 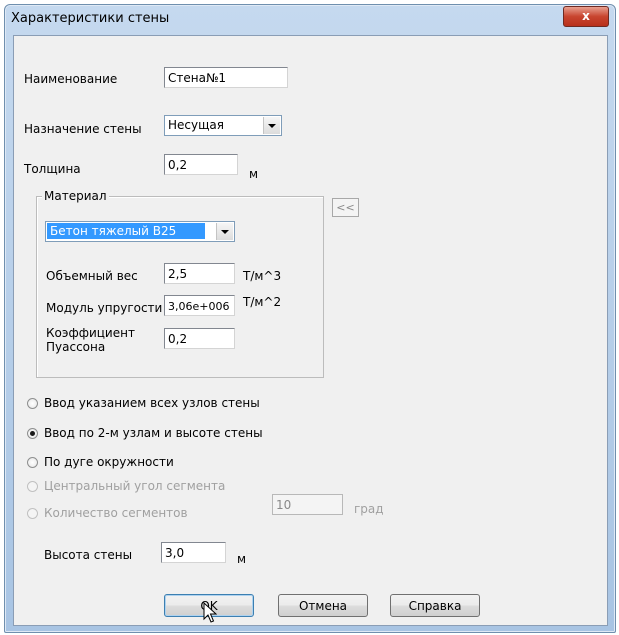 I want to click on close-icon: x, so click(x=586, y=16).